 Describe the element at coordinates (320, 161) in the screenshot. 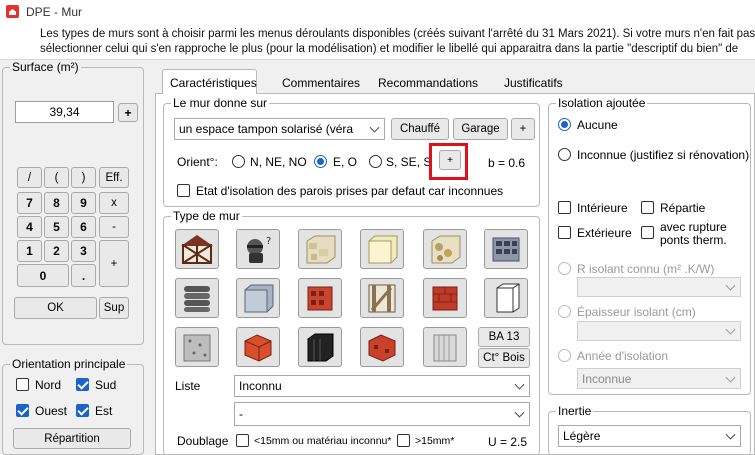

I see `orient-eo-radio` at that location.